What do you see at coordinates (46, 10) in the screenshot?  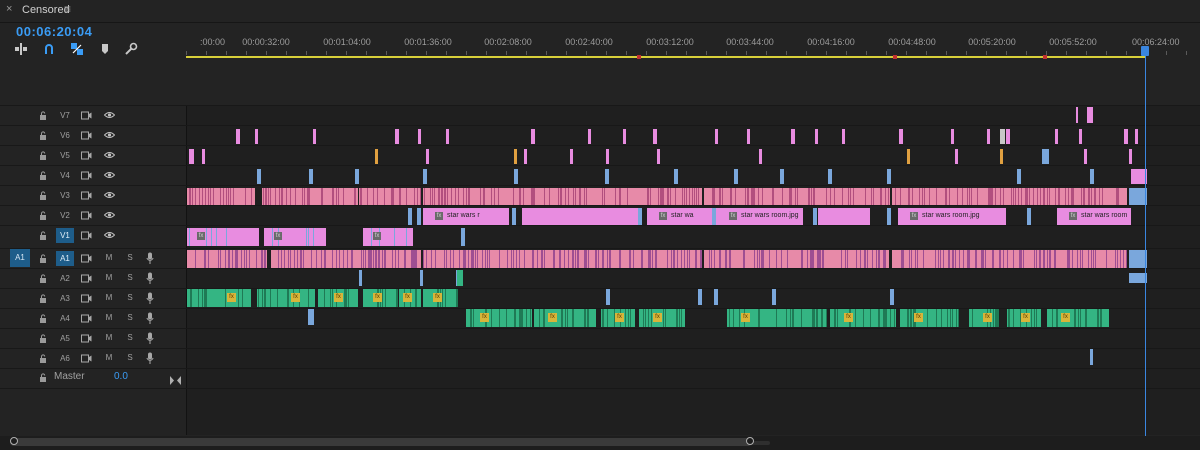 I see `sequence-tab-title: Censored` at bounding box center [46, 10].